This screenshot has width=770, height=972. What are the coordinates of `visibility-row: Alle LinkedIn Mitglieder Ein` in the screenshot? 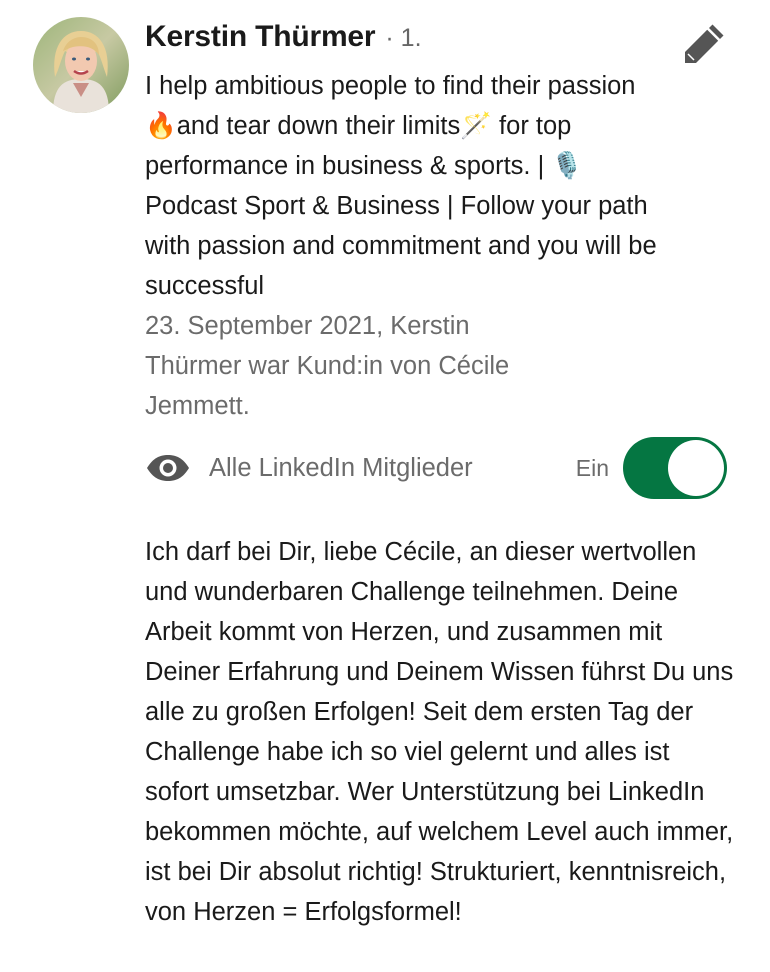 It's located at (436, 468).